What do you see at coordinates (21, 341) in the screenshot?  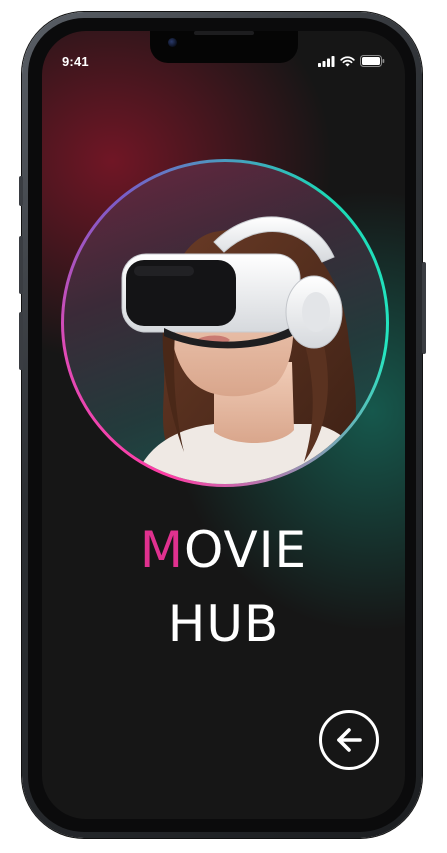 I see `volume-down-button` at bounding box center [21, 341].